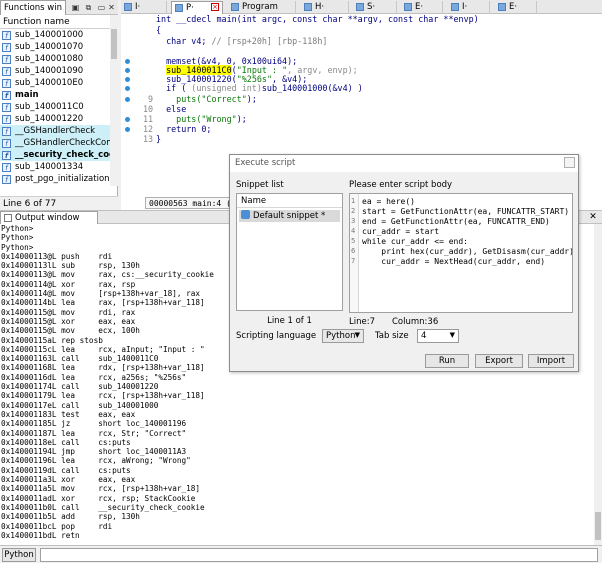 This screenshot has height=563, width=602. I want to click on view-tab-label: H·, so click(320, 7).